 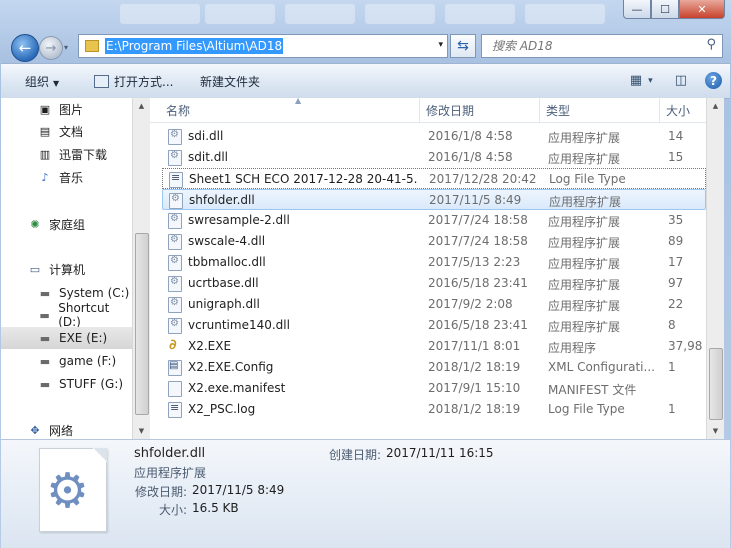 What do you see at coordinates (290, 110) in the screenshot?
I see `column-header-name: 名称 ▲` at bounding box center [290, 110].